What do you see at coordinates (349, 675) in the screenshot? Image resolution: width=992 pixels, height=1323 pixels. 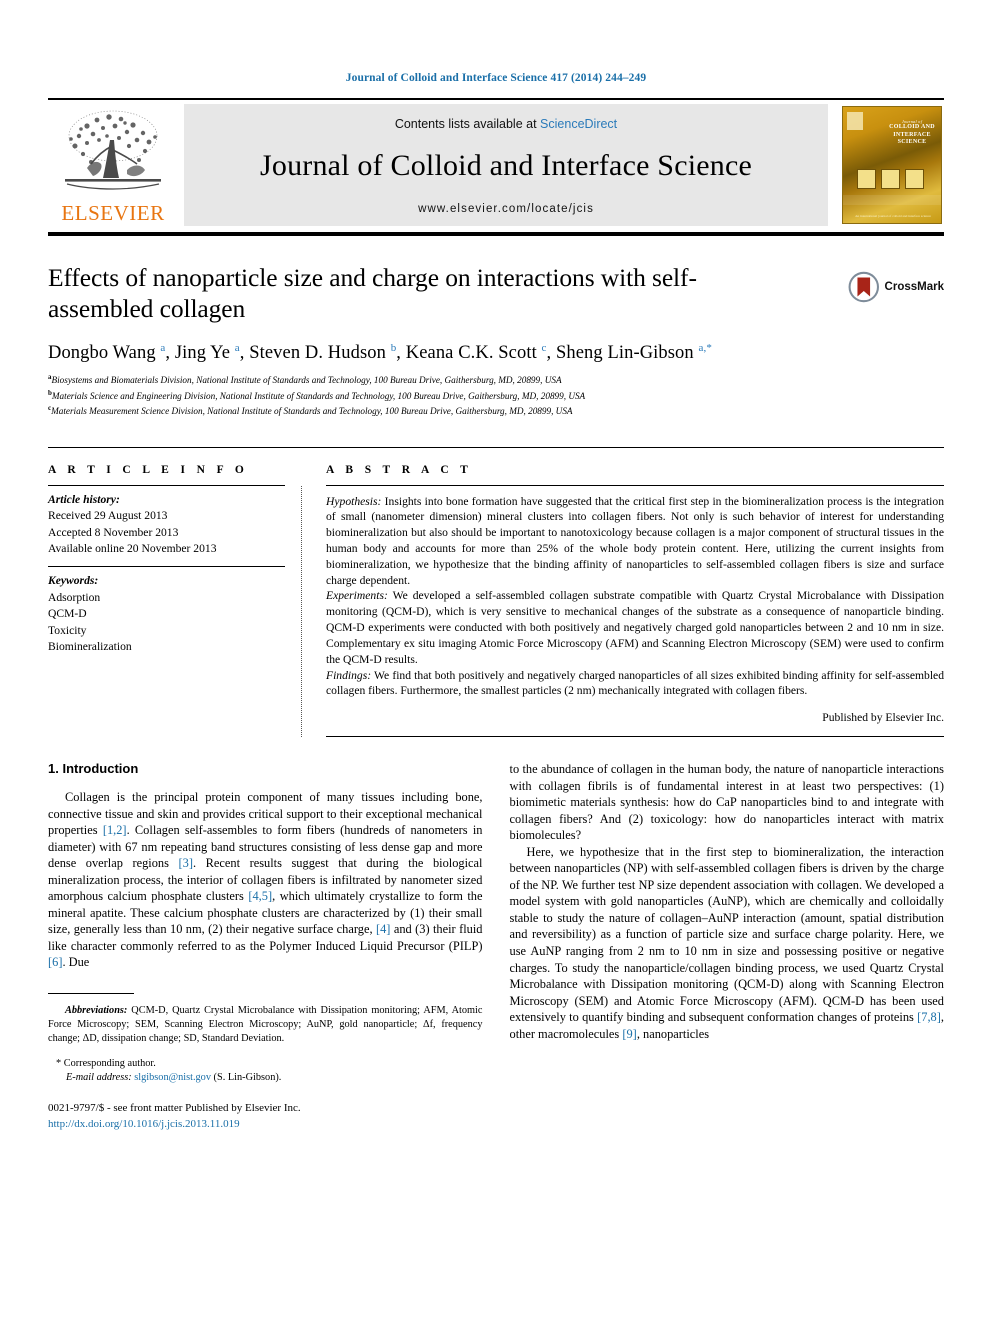 I see `abstract-runin: Findings:` at bounding box center [349, 675].